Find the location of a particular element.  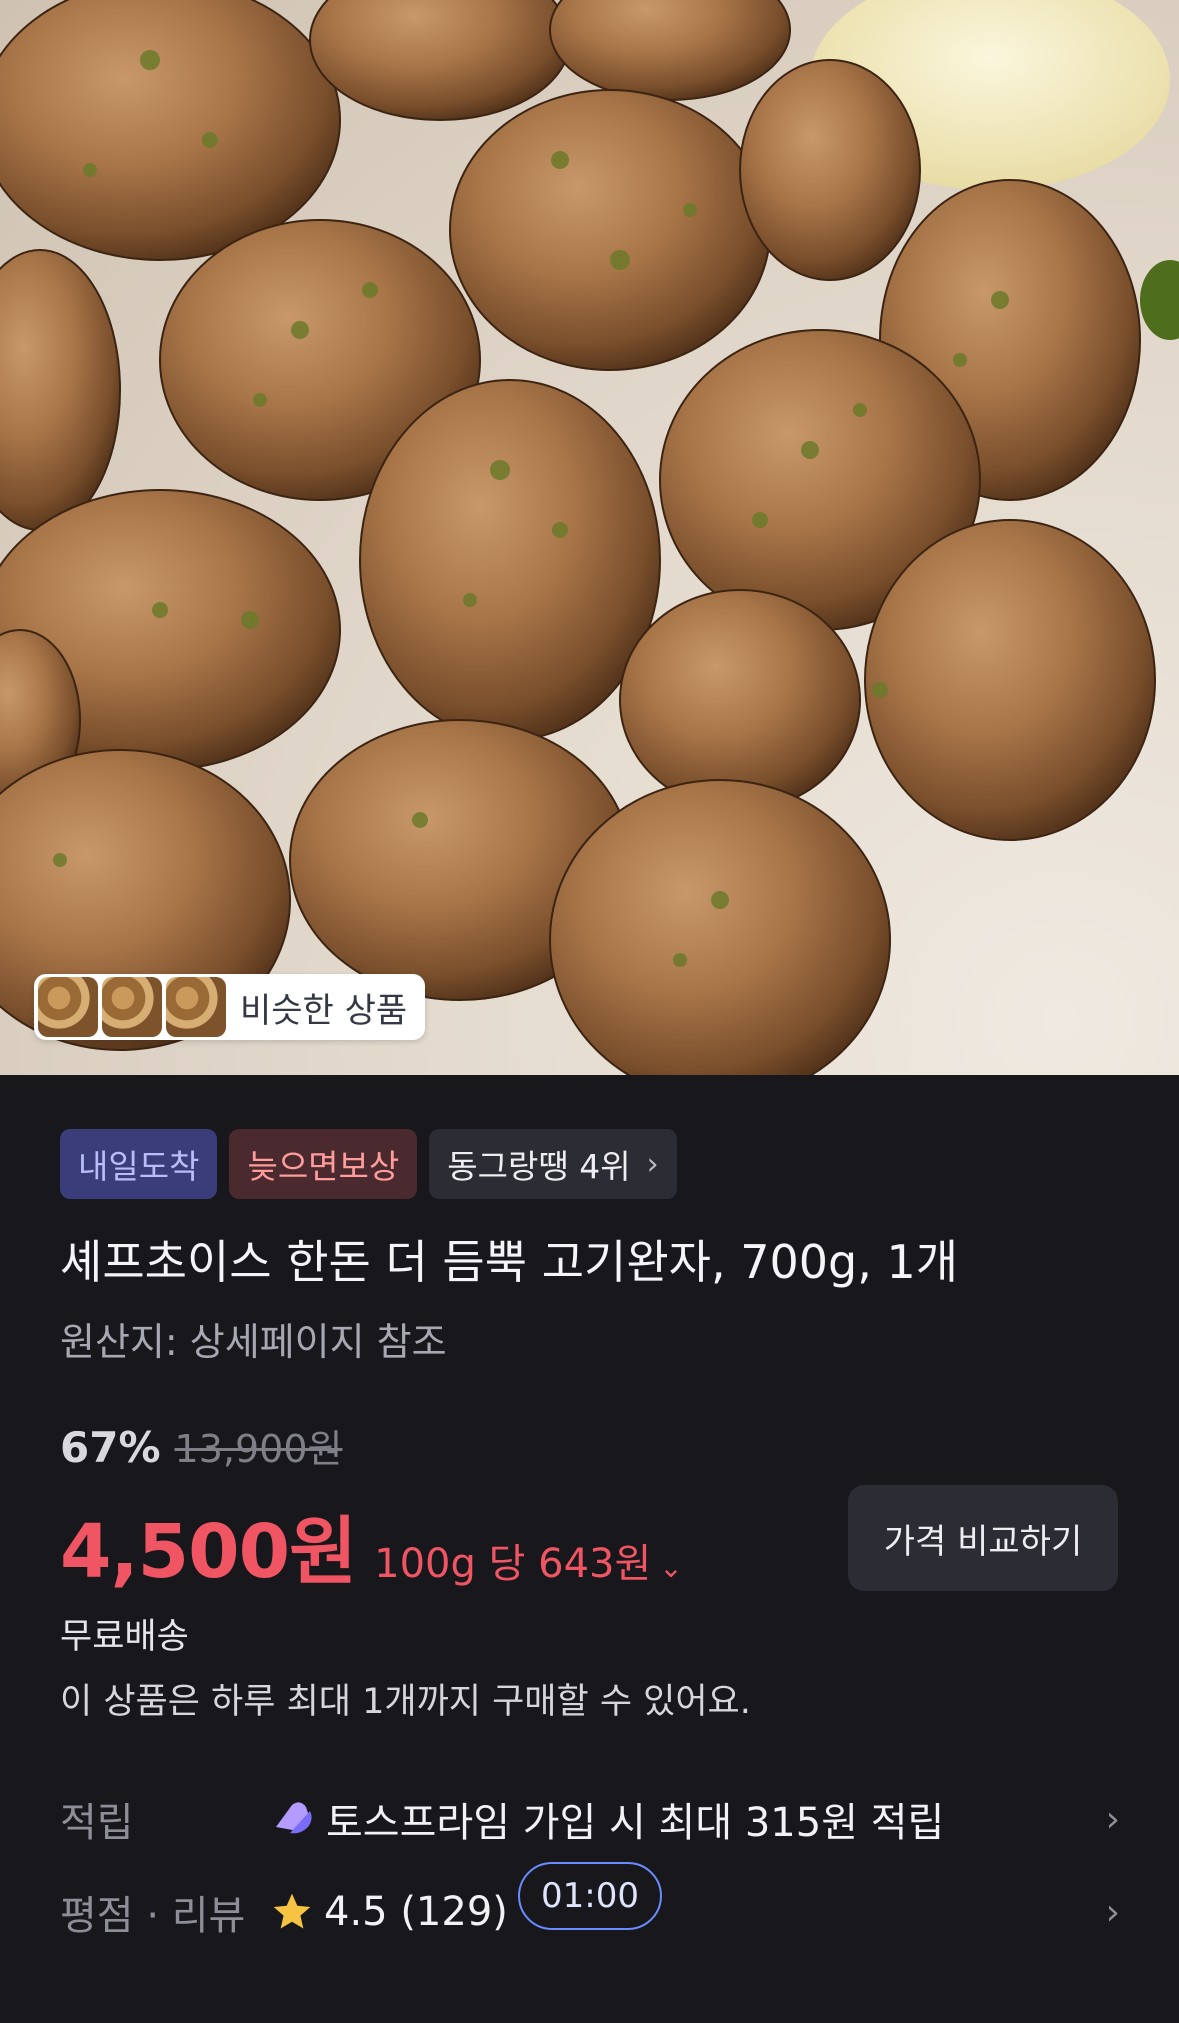

tag-tomorrow-delivery: 내일도착 is located at coordinates (139, 1164).